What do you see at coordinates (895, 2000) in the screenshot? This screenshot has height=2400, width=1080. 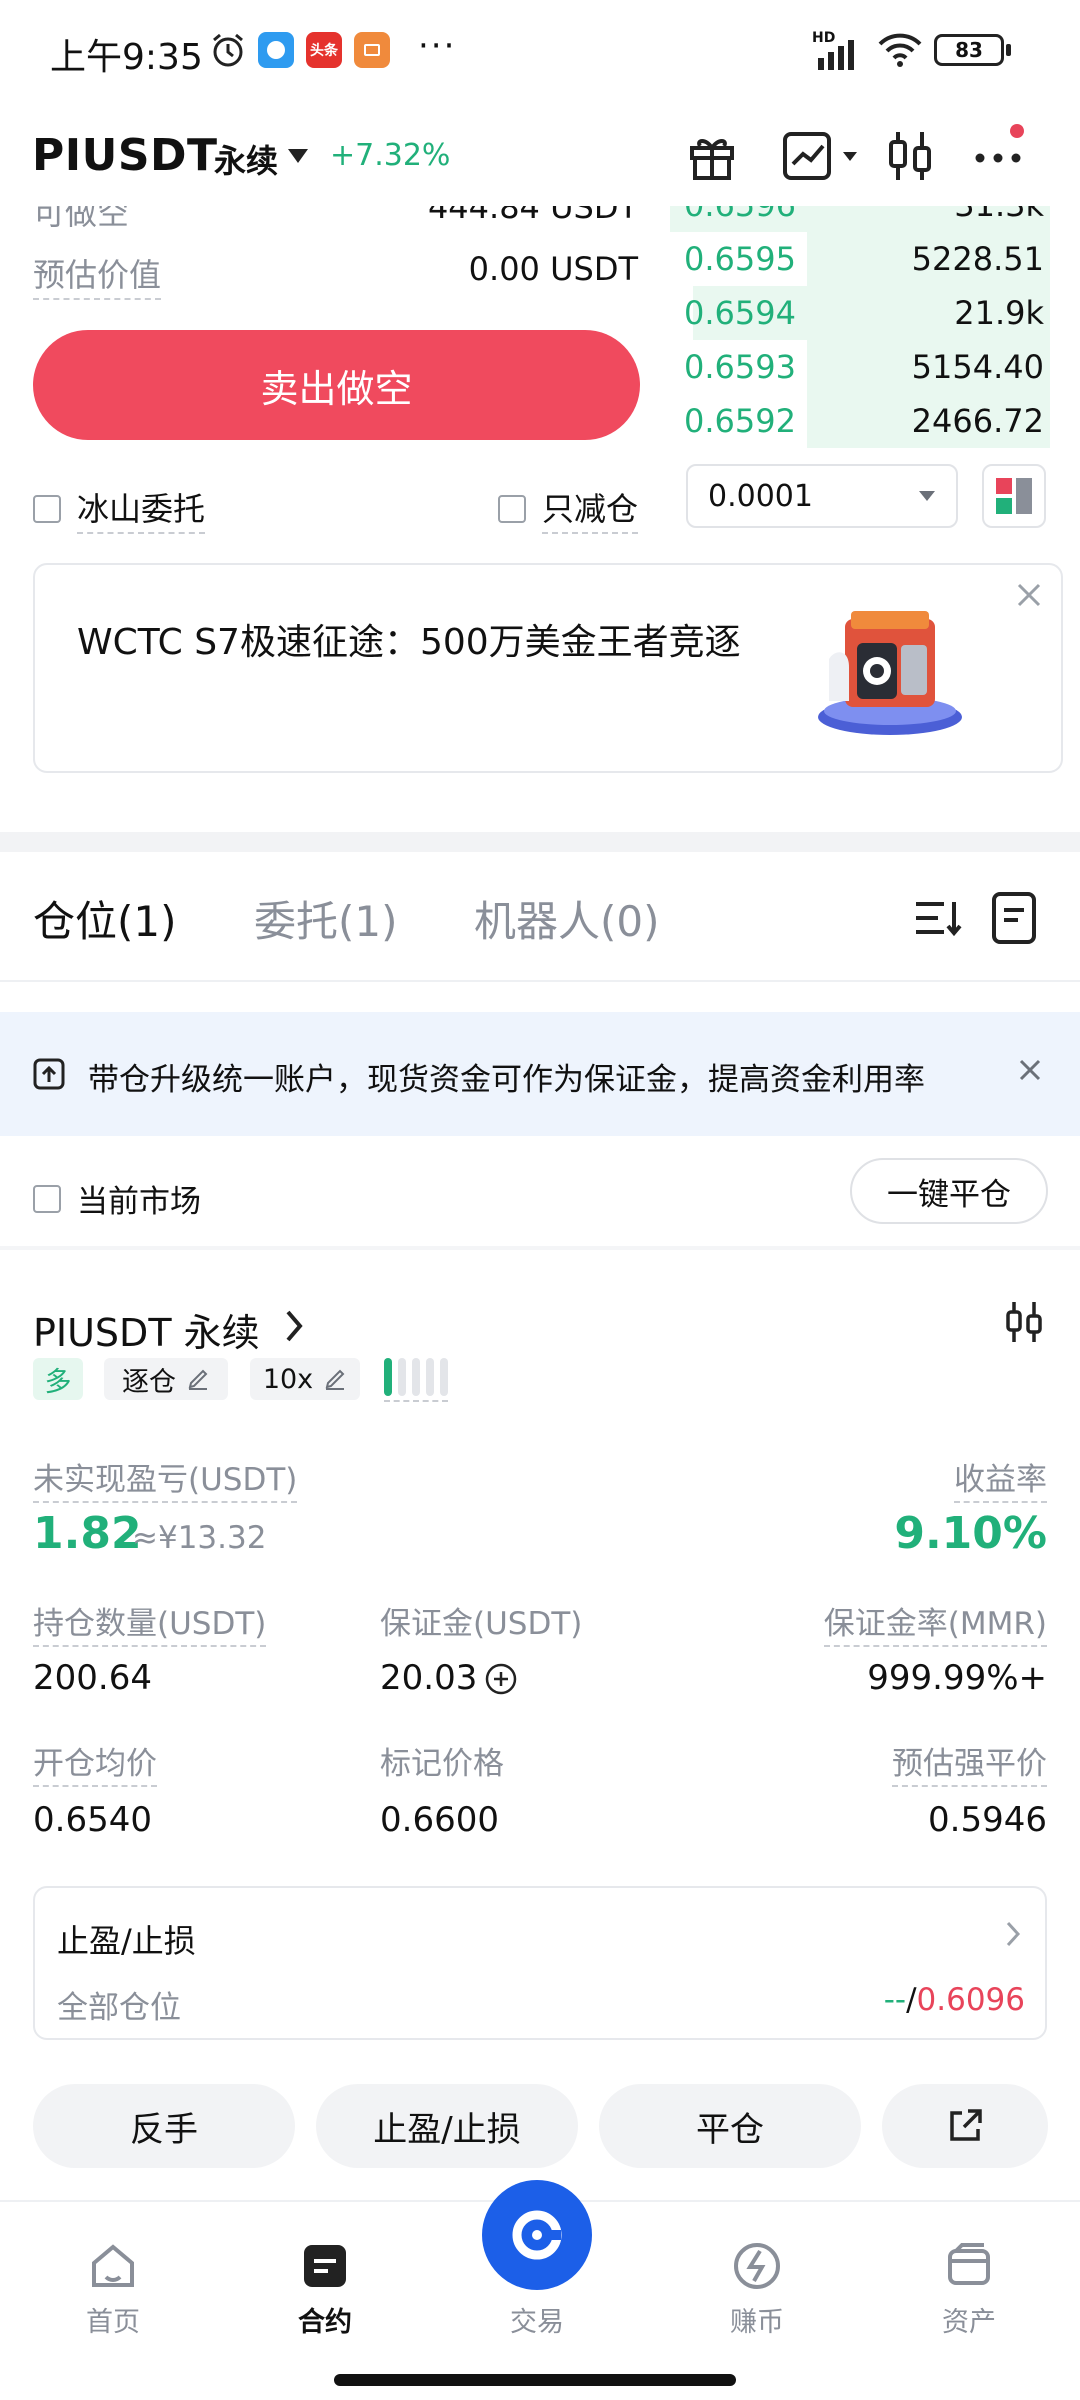 I see `tp-value: --` at bounding box center [895, 2000].